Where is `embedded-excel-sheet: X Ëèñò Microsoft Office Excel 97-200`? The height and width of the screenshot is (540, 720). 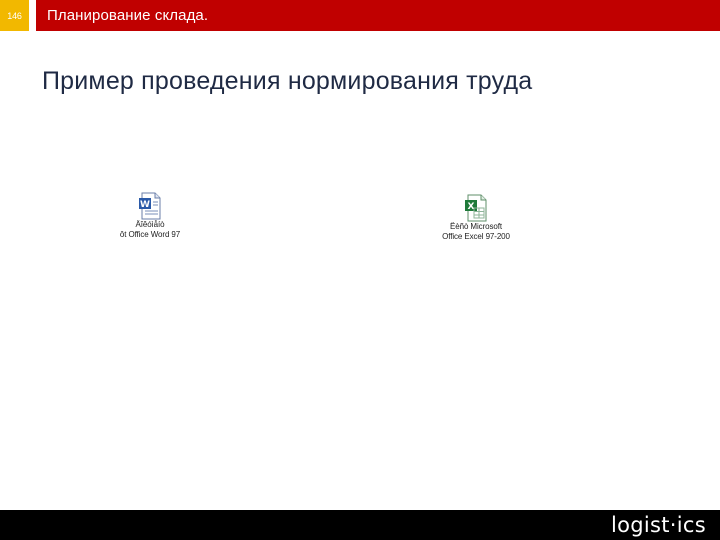
embedded-excel-sheet: X Ëèñò Microsoft Office Excel 97-200 is located at coordinates (476, 218).